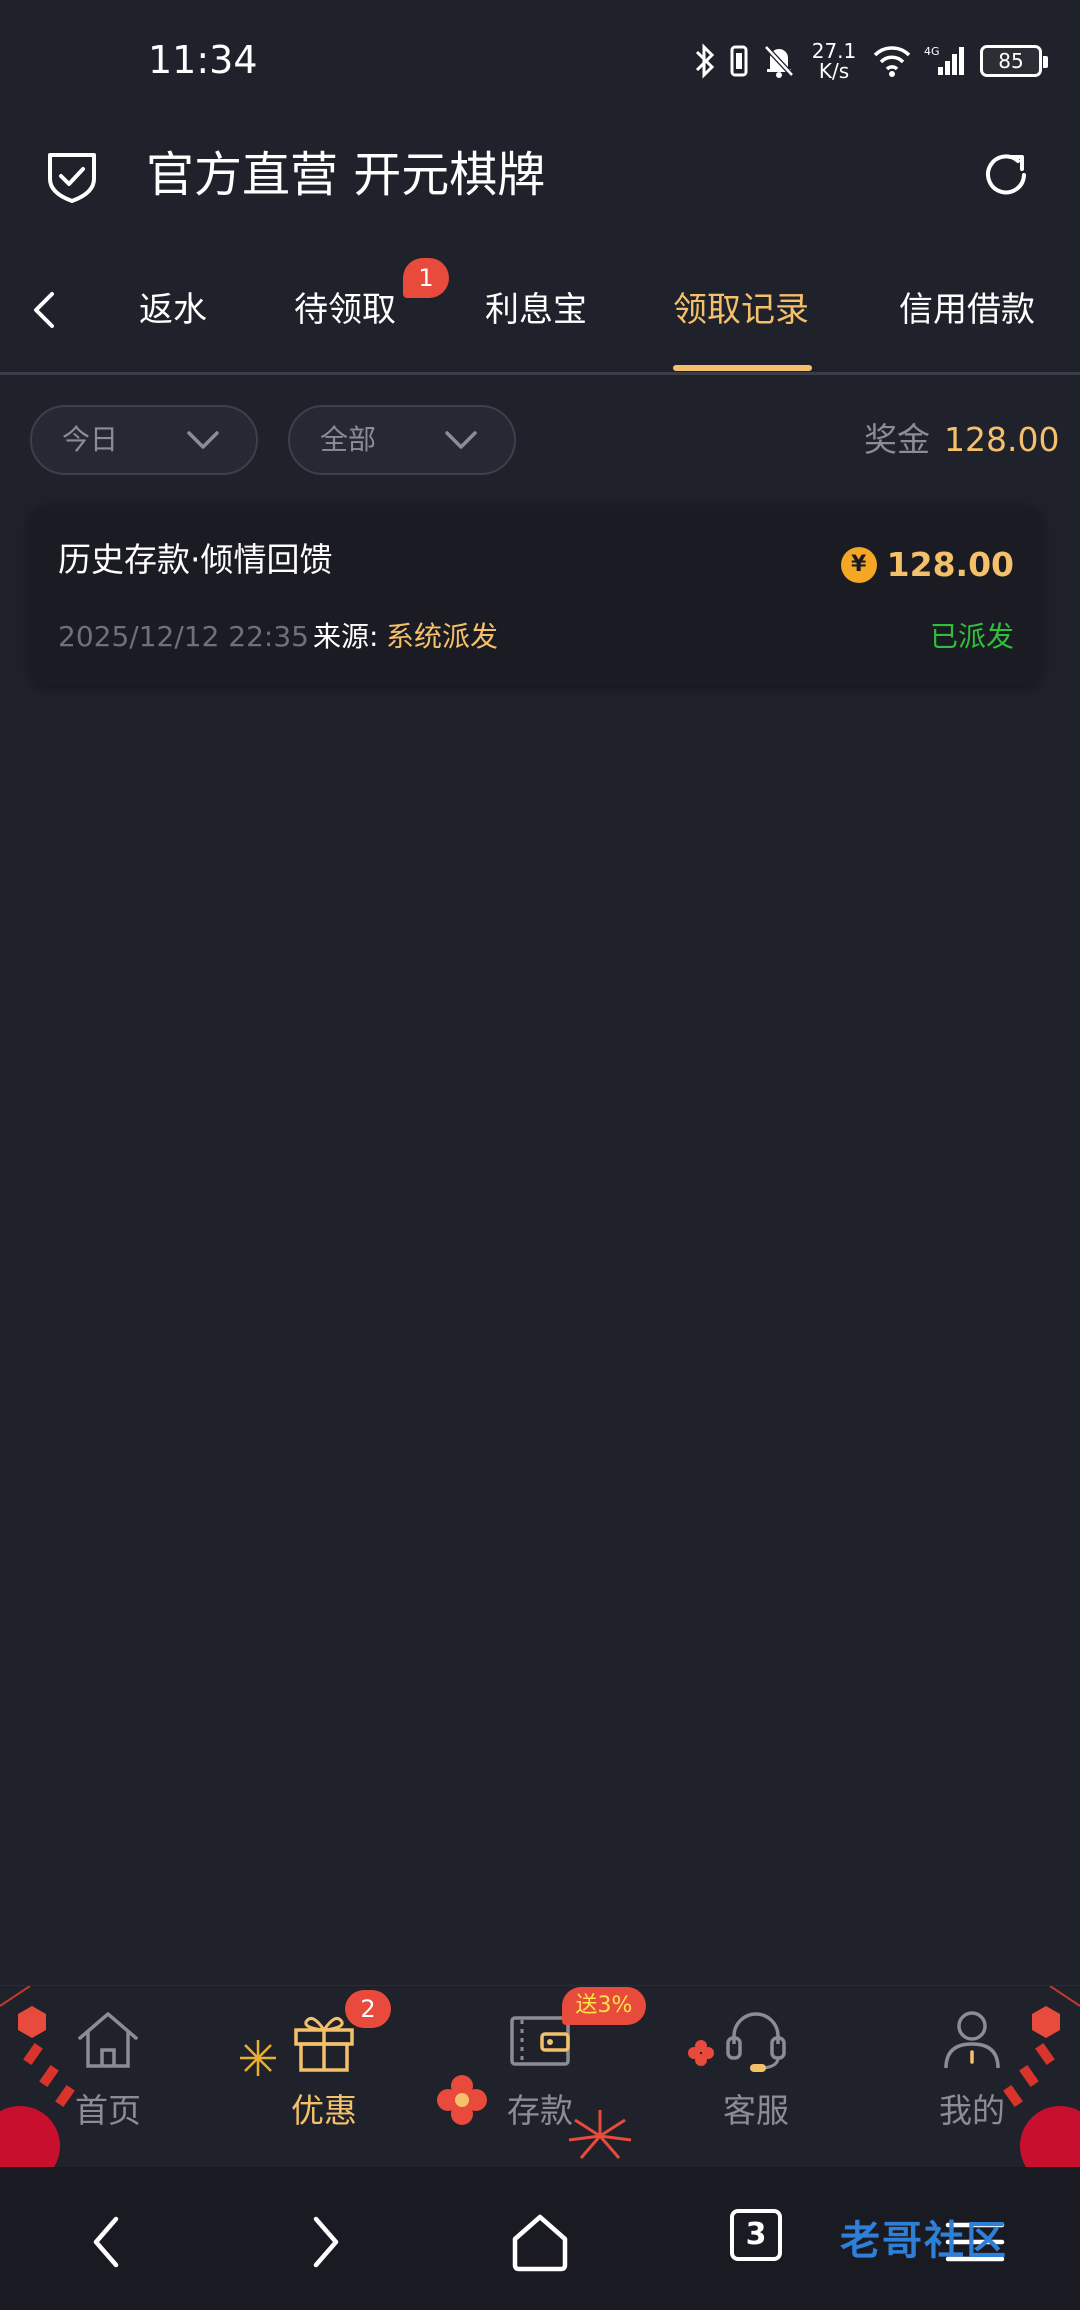 The height and width of the screenshot is (2310, 1080). I want to click on network-speed-unit: K/s, so click(834, 71).